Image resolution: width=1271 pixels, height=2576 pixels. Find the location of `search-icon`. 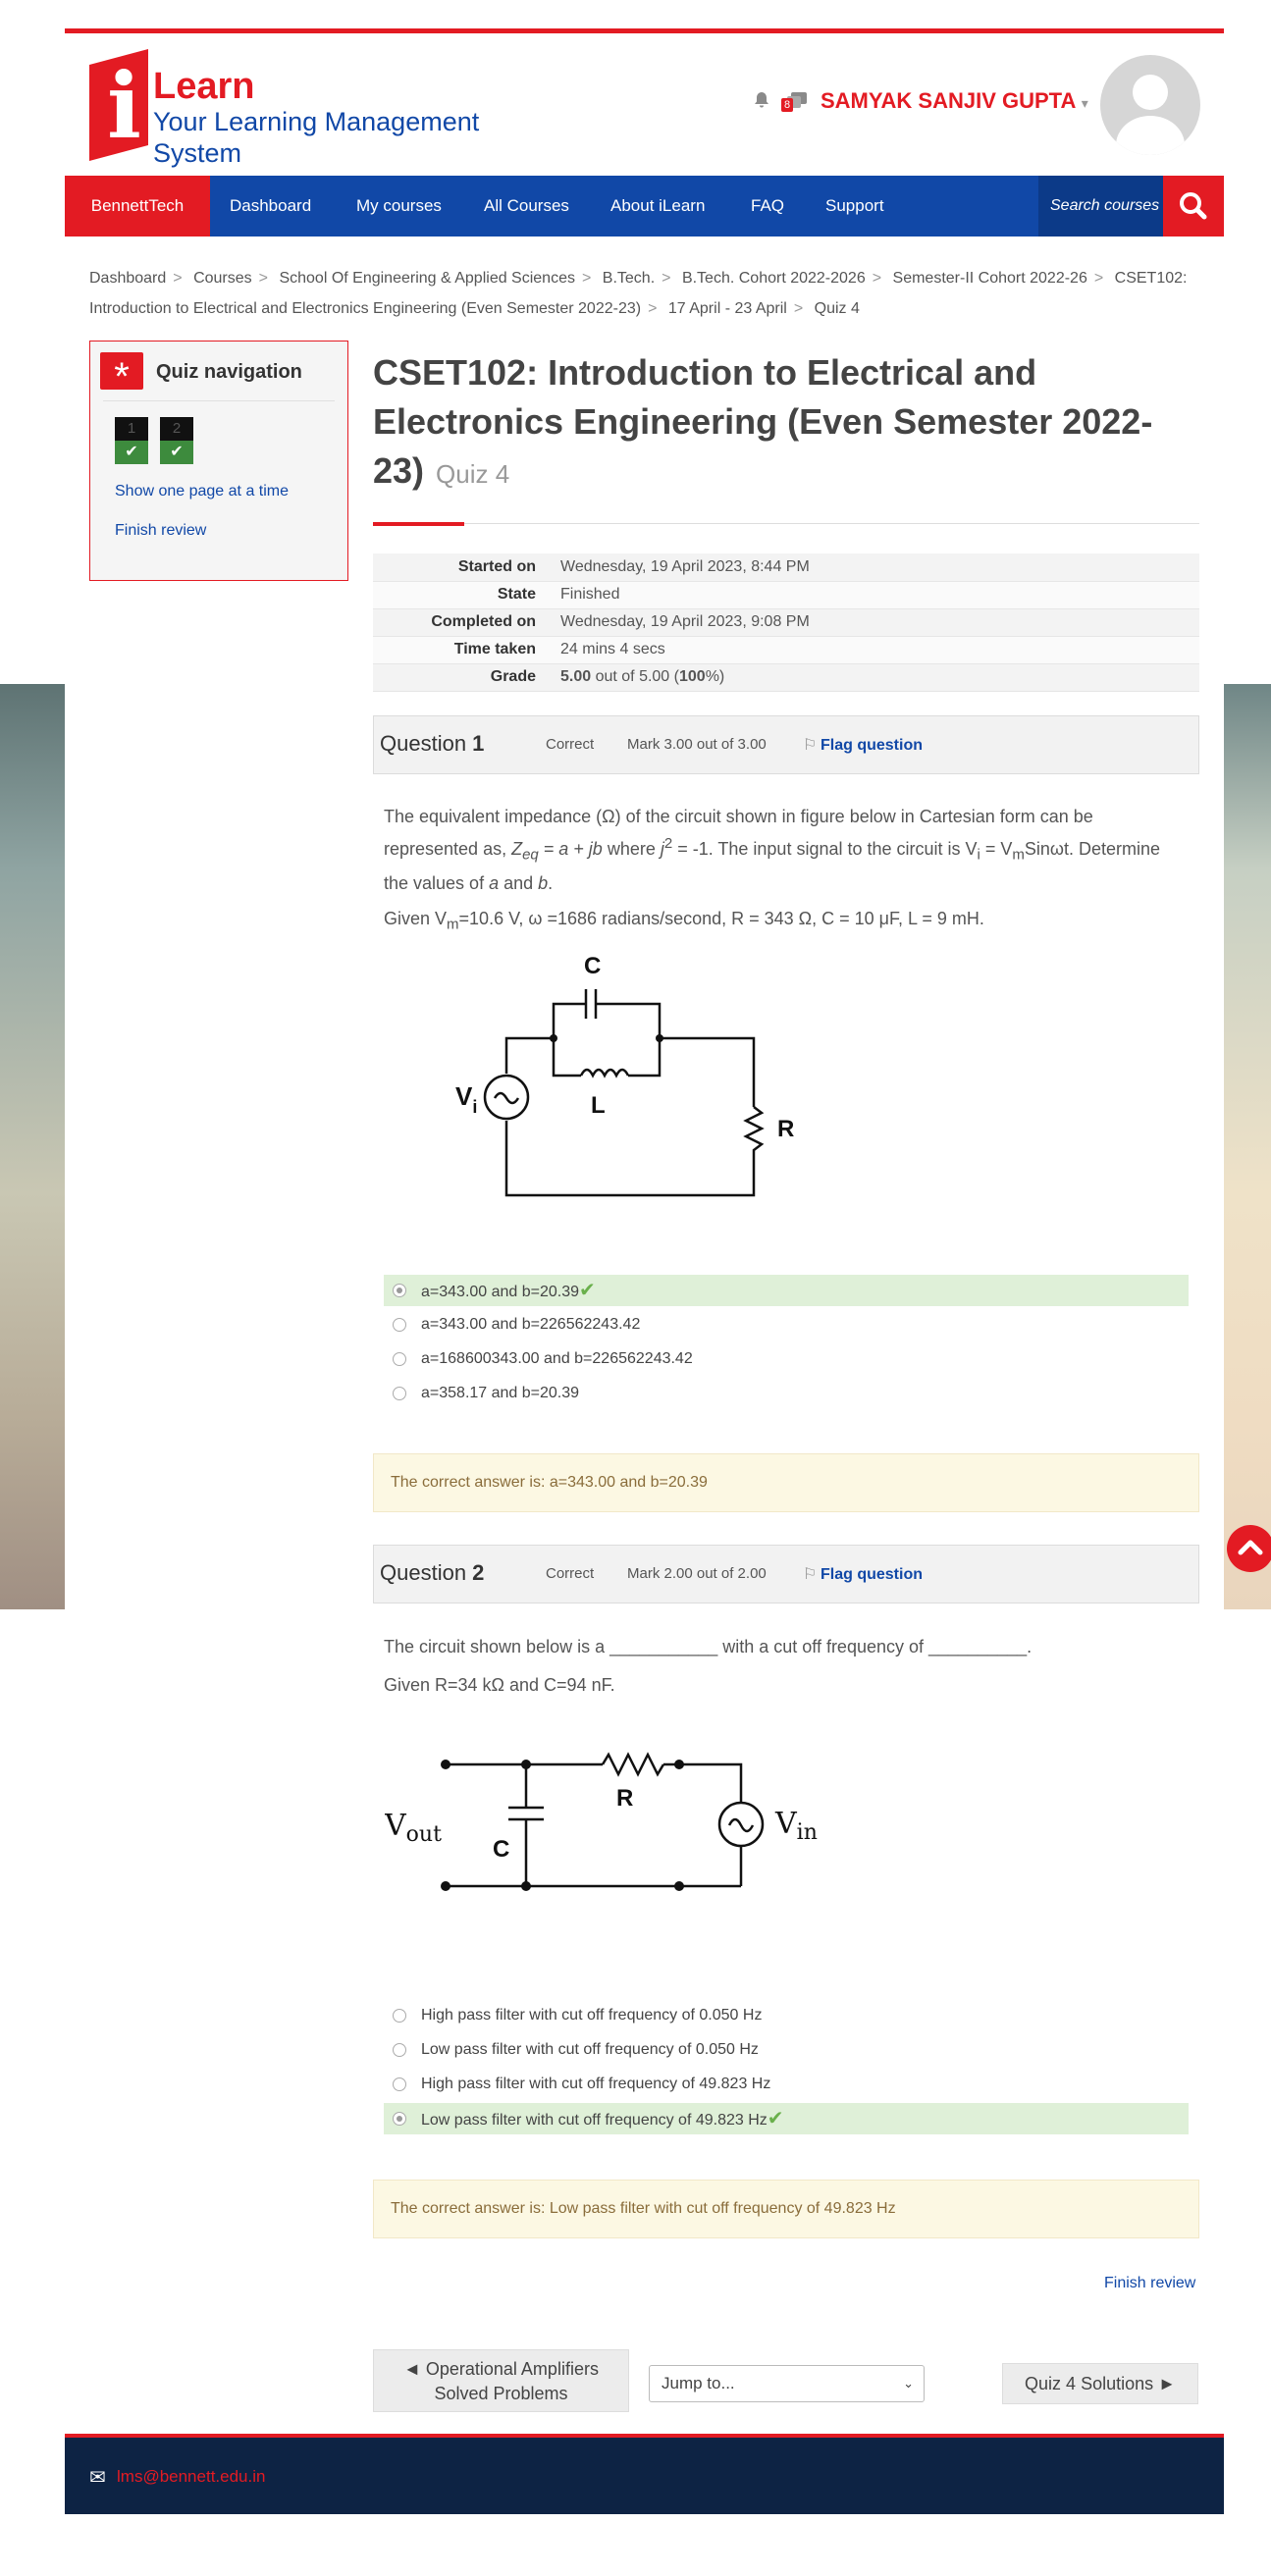

search-icon is located at coordinates (1193, 206).